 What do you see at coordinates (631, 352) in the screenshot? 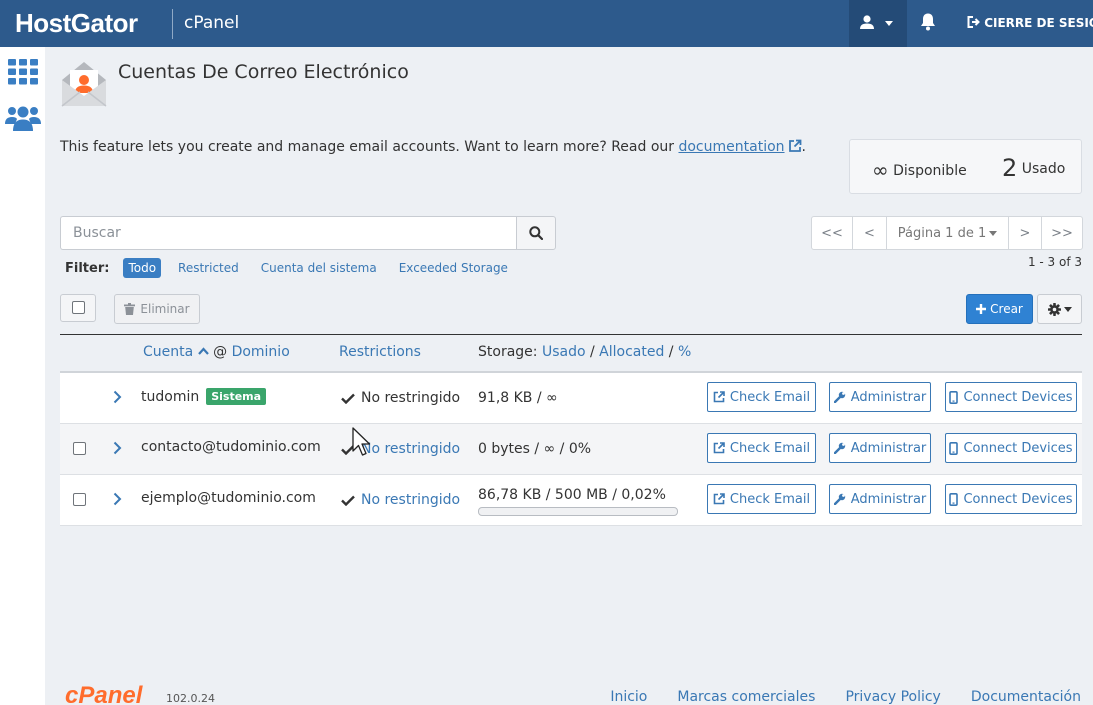
I see `sort-allocated-link: Allocated` at bounding box center [631, 352].